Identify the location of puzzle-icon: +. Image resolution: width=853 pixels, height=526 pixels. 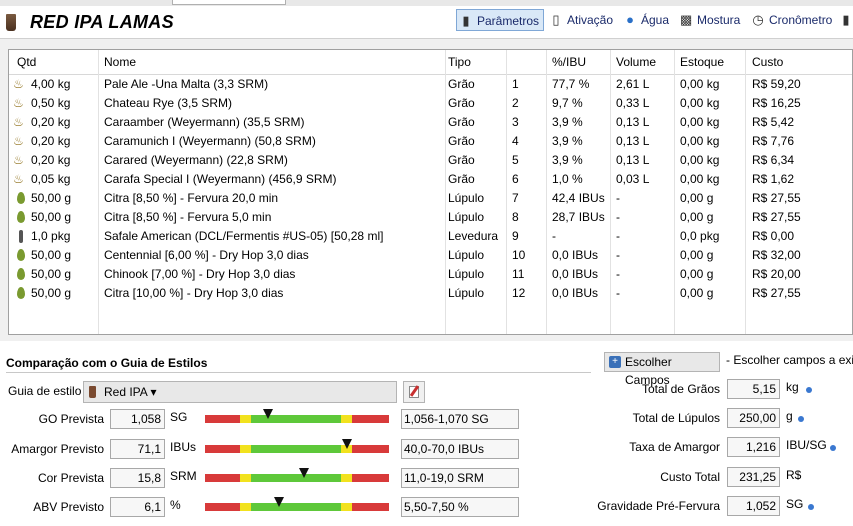
(615, 362).